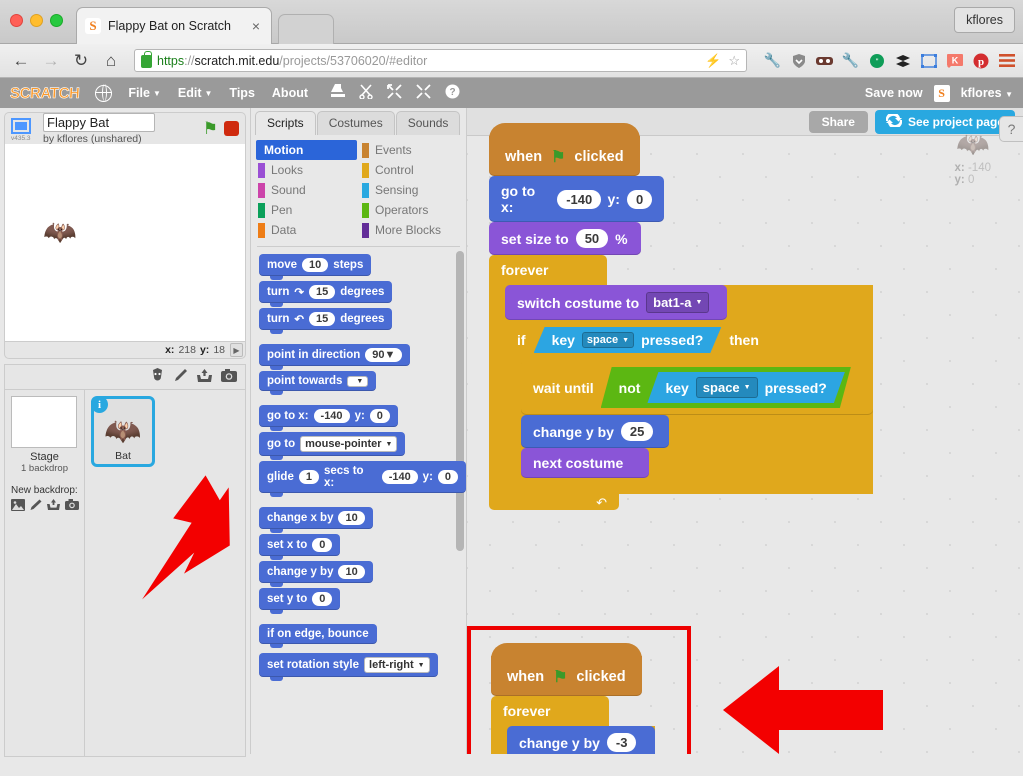 The height and width of the screenshot is (776, 1023). Describe the element at coordinates (103, 92) in the screenshot. I see `globe-icon` at that location.